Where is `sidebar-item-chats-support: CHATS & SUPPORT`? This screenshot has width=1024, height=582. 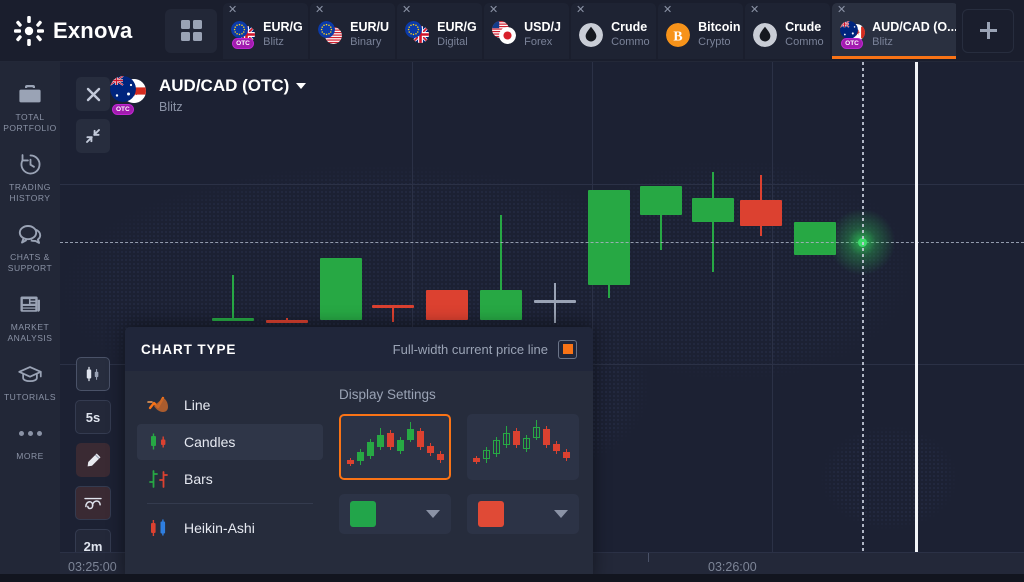 sidebar-item-chats-support: CHATS & SUPPORT is located at coordinates (30, 247).